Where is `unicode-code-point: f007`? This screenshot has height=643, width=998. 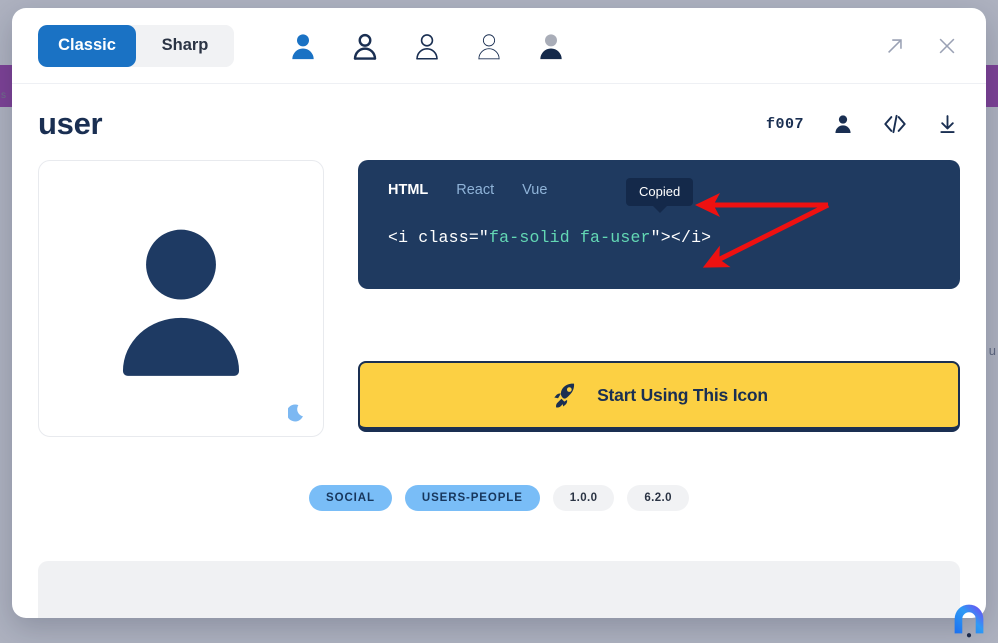
unicode-code-point: f007 is located at coordinates (784, 124).